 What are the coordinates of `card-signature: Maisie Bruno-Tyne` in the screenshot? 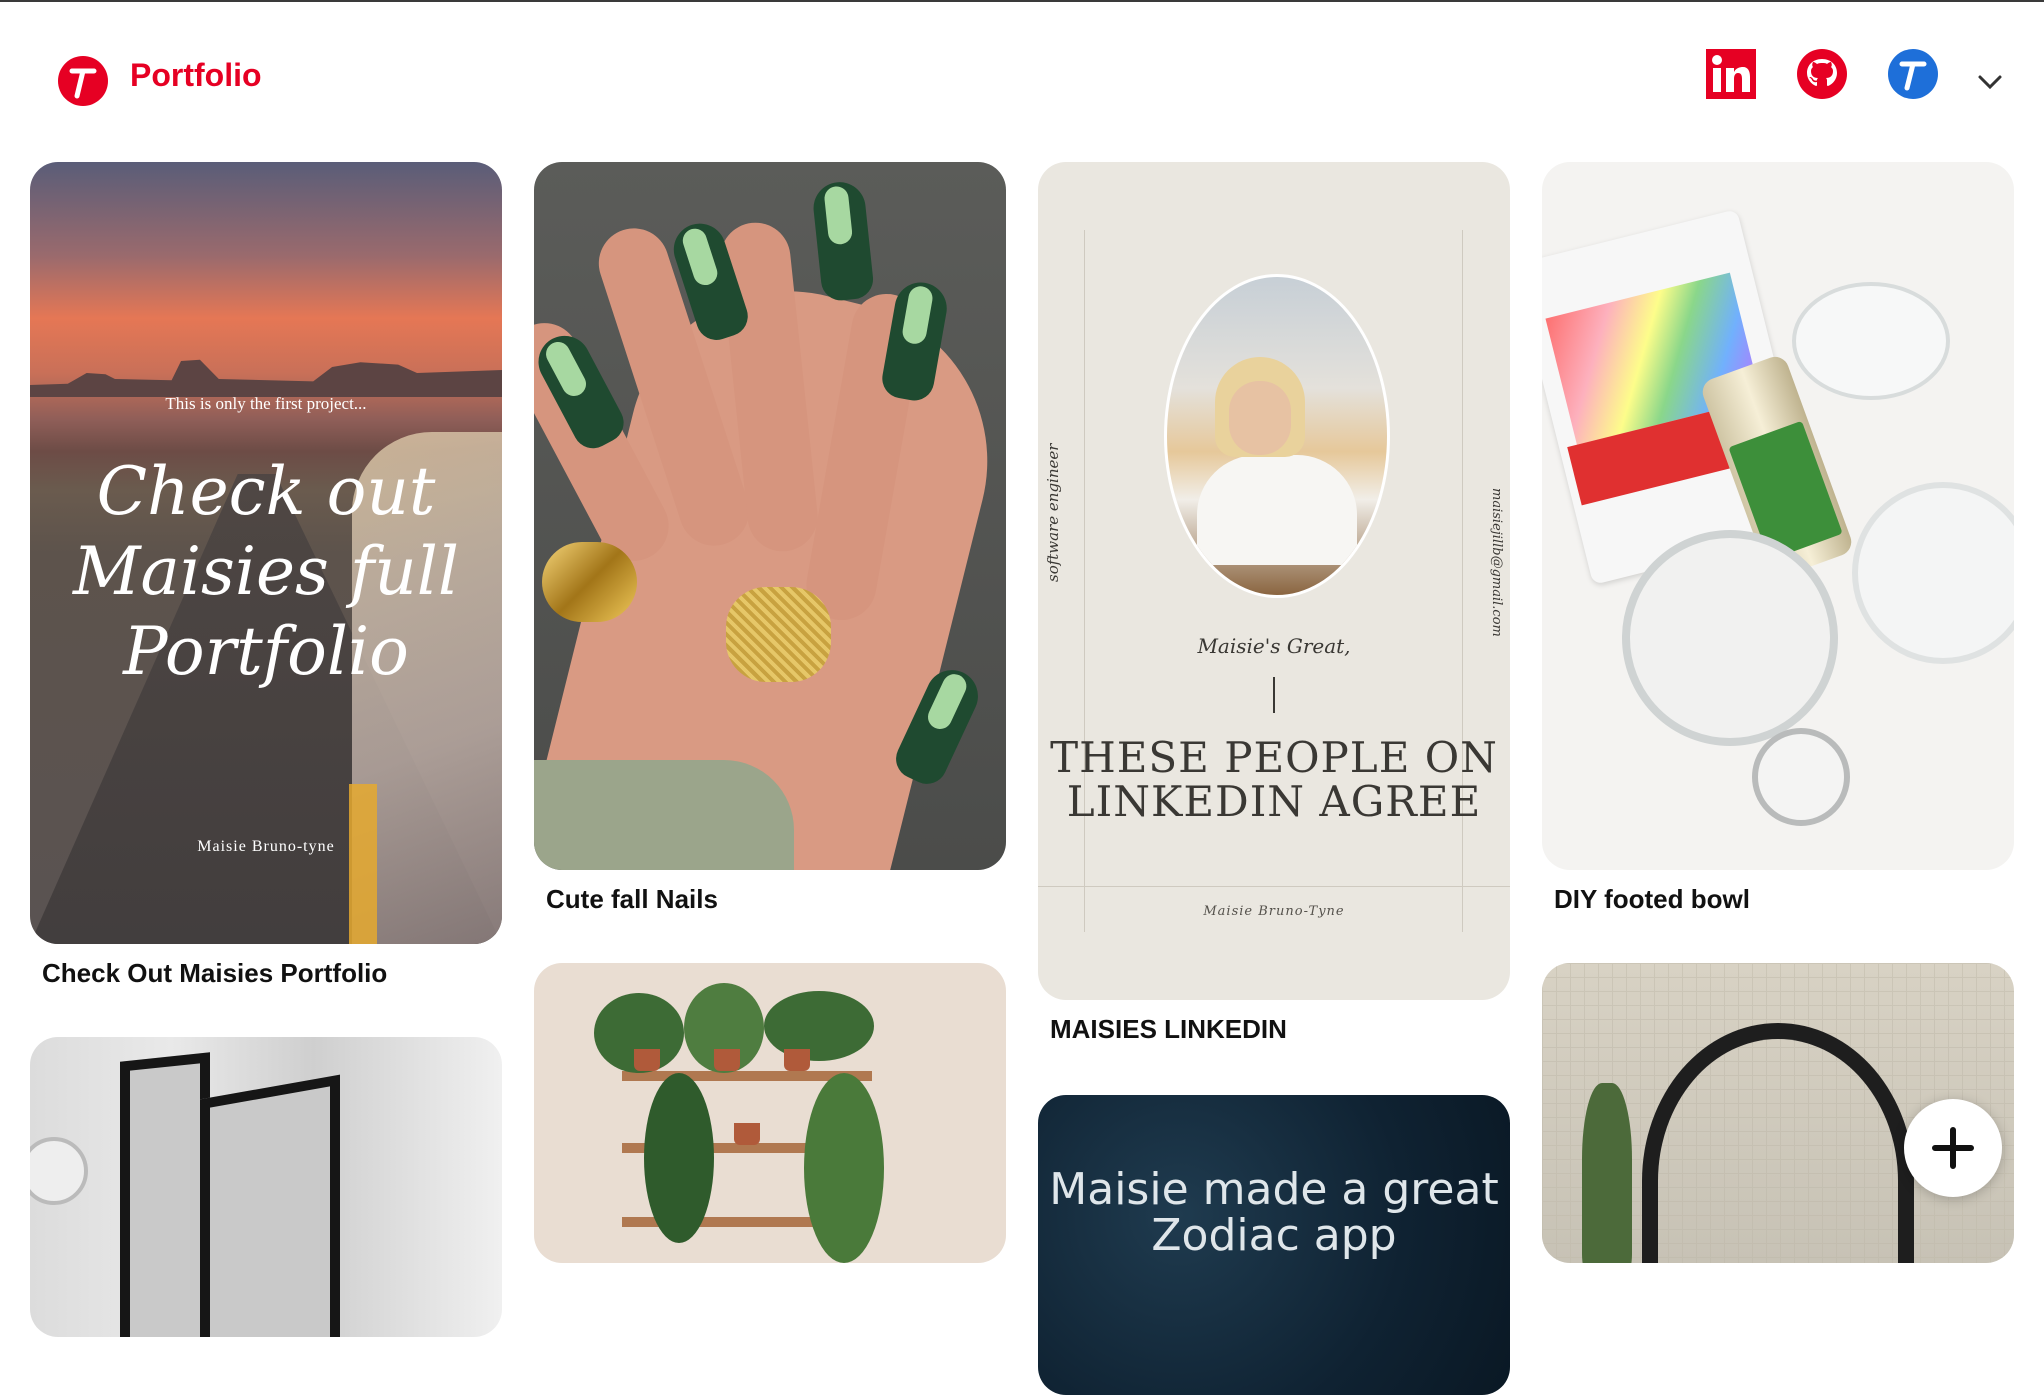 It's located at (1274, 911).